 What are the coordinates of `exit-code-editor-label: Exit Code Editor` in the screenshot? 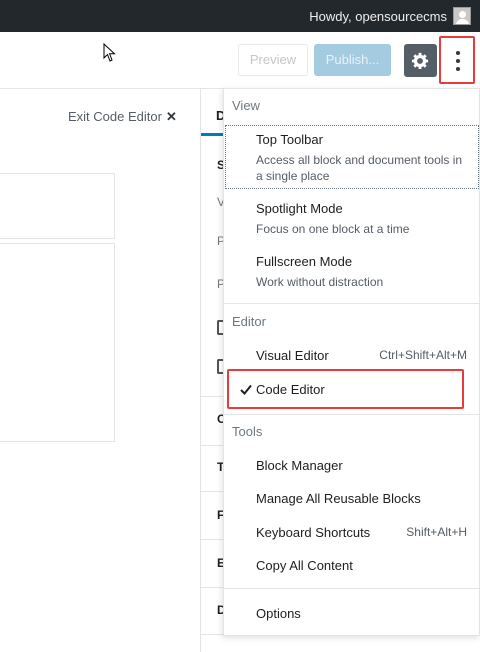 It's located at (115, 116).